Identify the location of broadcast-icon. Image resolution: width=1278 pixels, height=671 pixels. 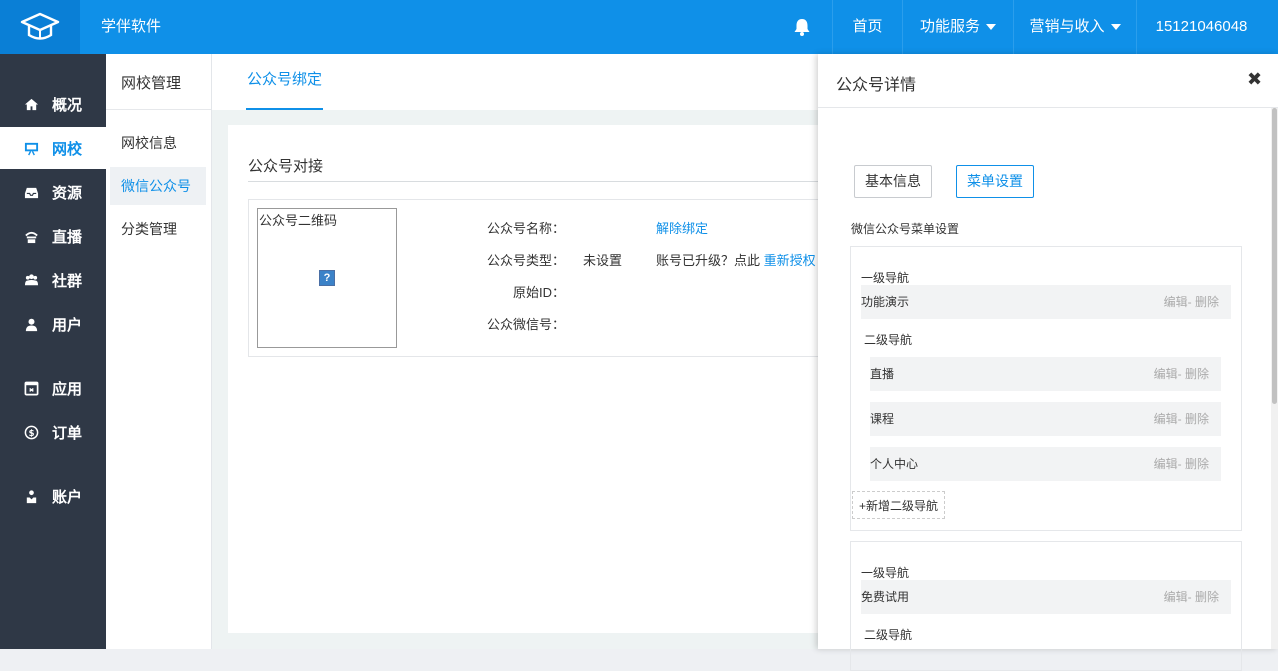
(31, 237).